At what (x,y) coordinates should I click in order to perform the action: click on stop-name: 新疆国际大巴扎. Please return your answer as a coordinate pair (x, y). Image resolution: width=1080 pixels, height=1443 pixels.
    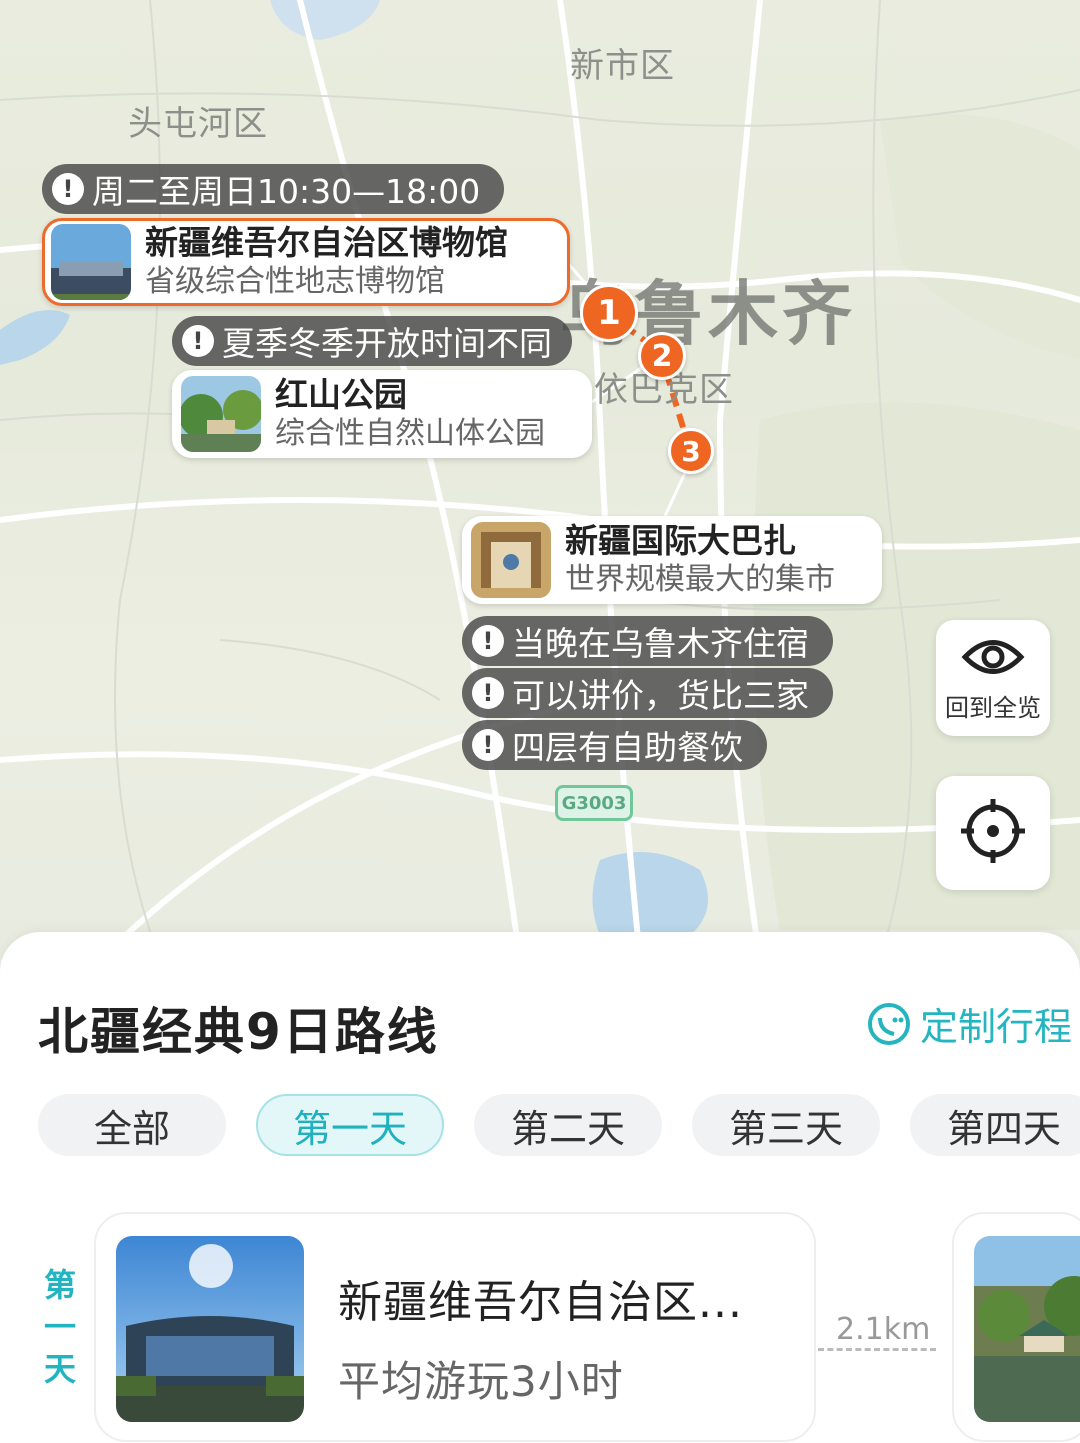
    Looking at the image, I should click on (680, 540).